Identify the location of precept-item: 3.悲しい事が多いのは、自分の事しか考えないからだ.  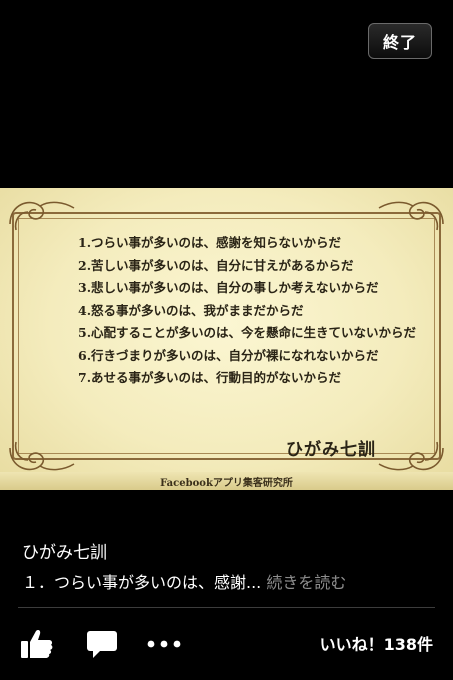
(228, 287).